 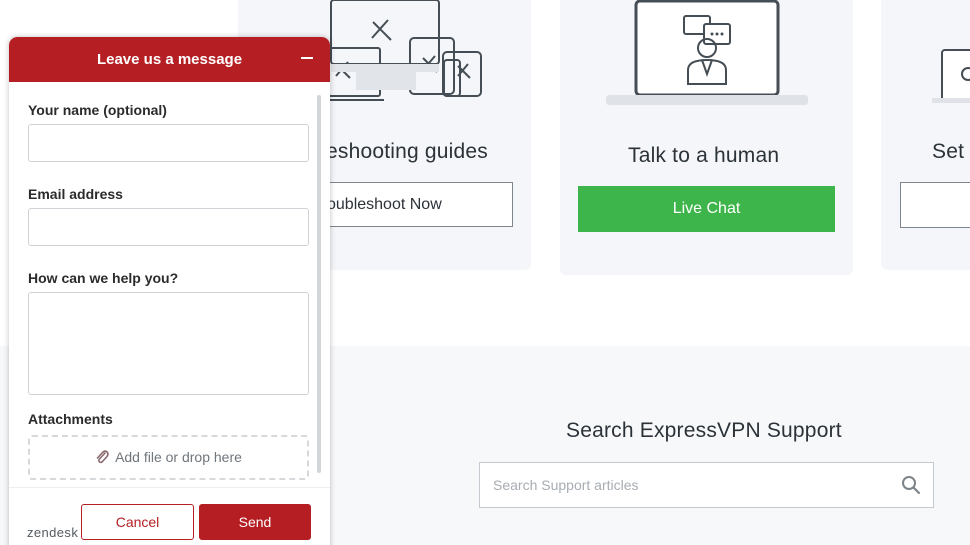 I want to click on search-icon, so click(x=911, y=485).